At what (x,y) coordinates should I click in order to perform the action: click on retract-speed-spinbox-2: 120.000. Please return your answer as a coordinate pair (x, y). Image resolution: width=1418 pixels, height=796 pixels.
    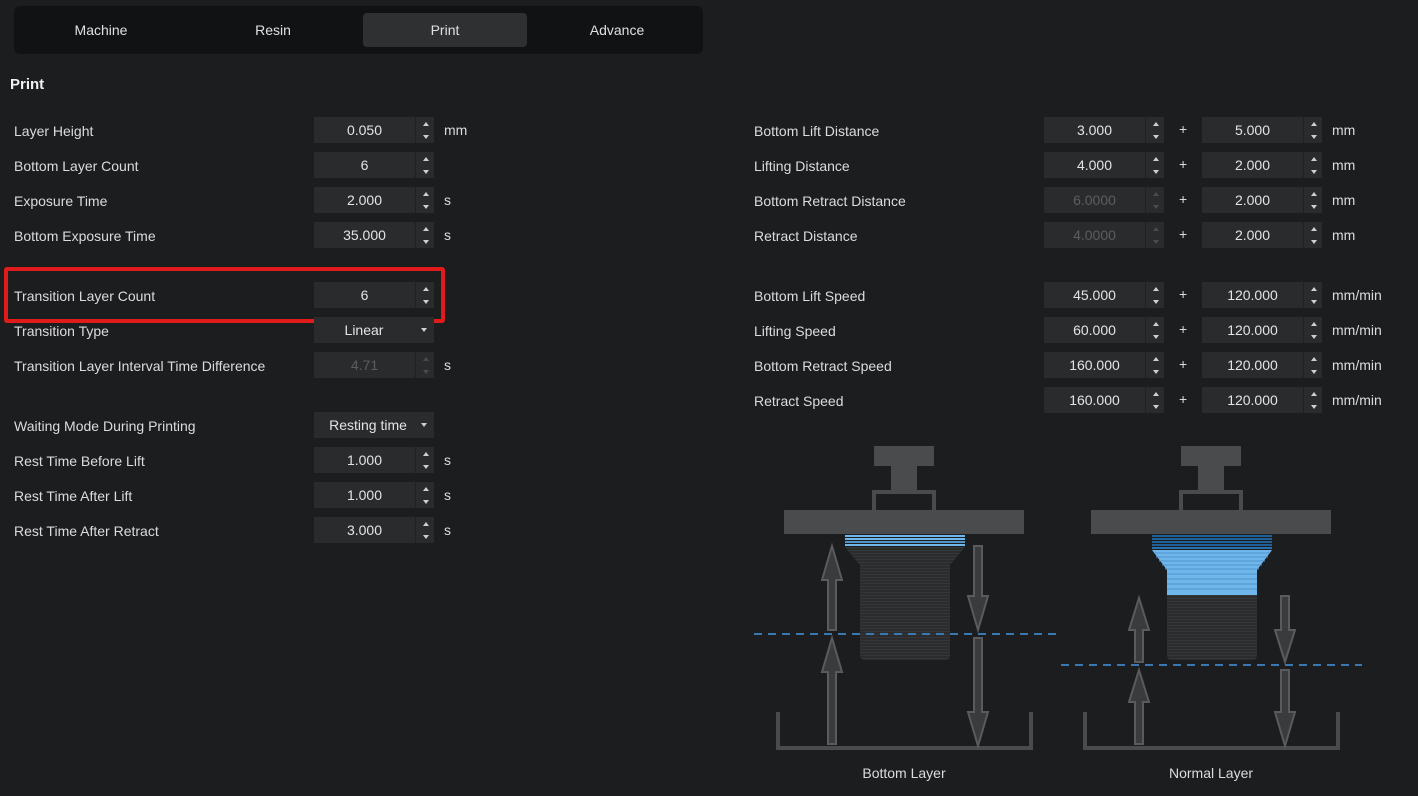
    Looking at the image, I should click on (1262, 400).